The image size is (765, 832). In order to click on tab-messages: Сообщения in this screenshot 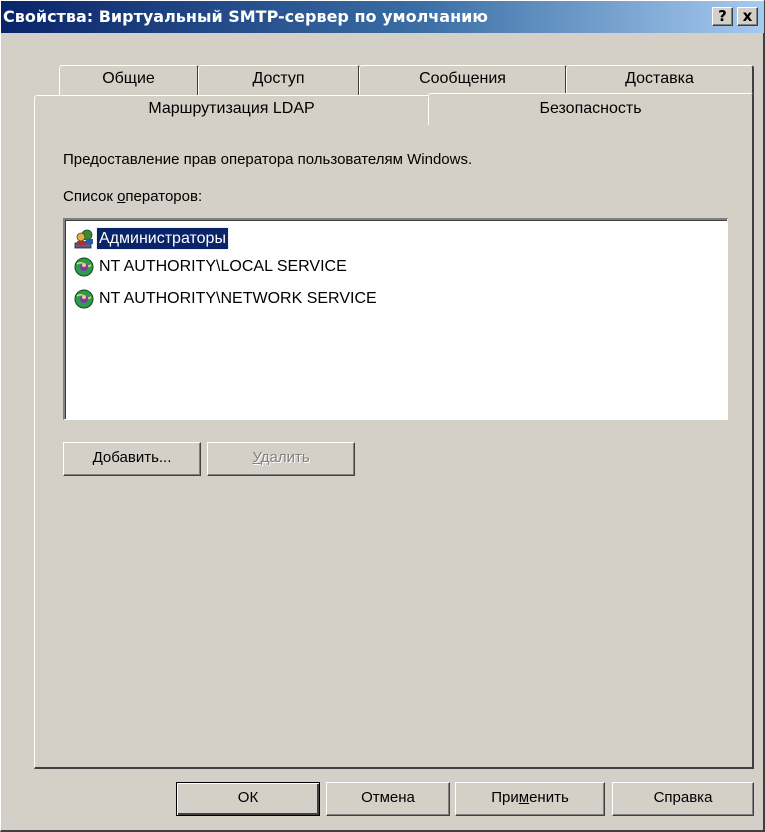, I will do `click(463, 80)`.